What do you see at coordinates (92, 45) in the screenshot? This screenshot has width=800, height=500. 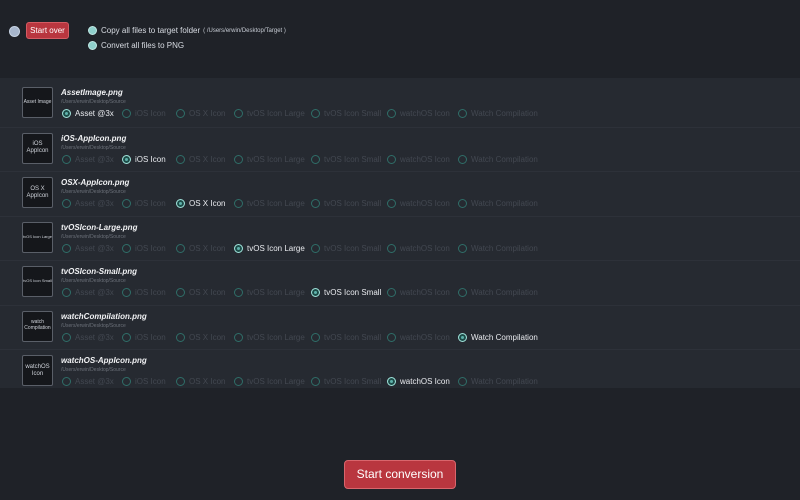 I see `option-convert-radio` at bounding box center [92, 45].